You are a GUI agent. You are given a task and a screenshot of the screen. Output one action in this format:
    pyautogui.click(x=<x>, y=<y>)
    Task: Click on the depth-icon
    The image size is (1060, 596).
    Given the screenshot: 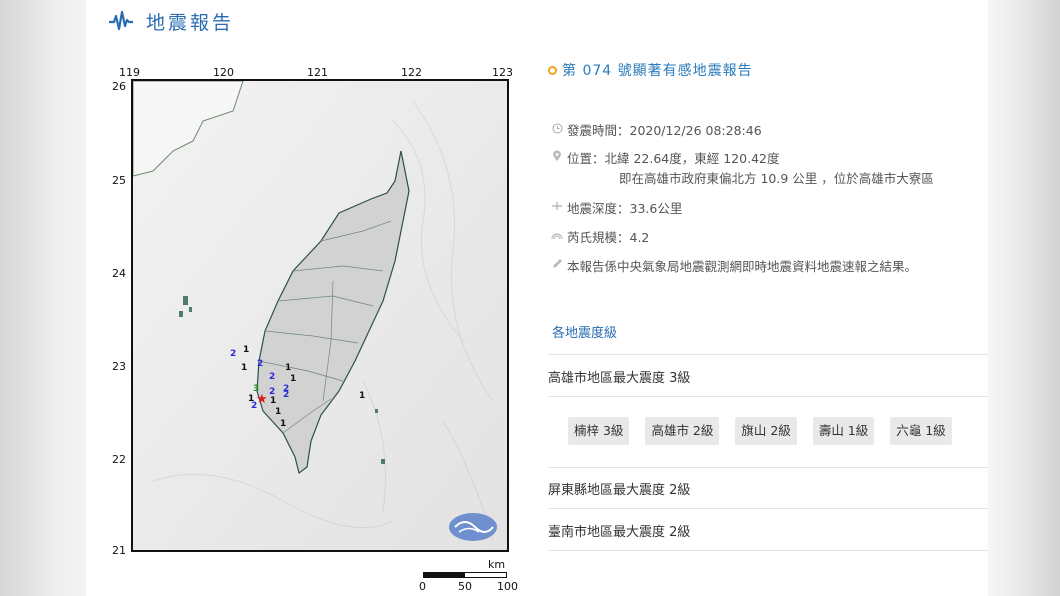 What is the action you would take?
    pyautogui.click(x=557, y=206)
    